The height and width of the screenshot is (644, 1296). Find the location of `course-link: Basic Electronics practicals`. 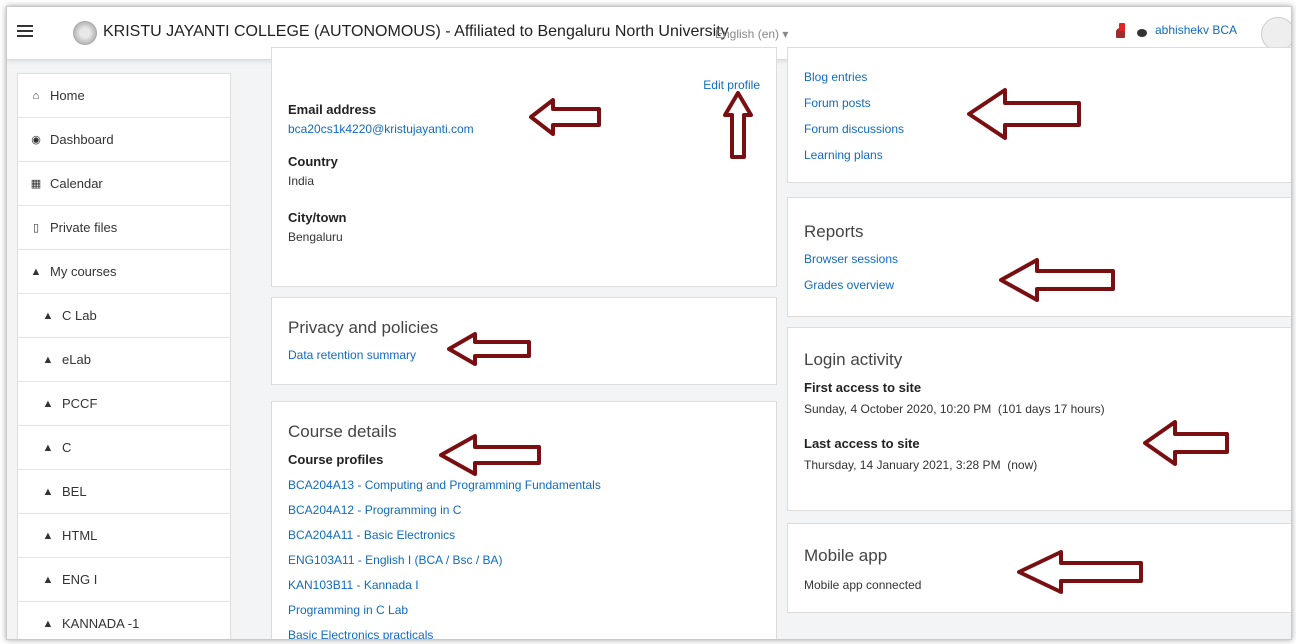

course-link: Basic Electronics practicals is located at coordinates (444, 633).